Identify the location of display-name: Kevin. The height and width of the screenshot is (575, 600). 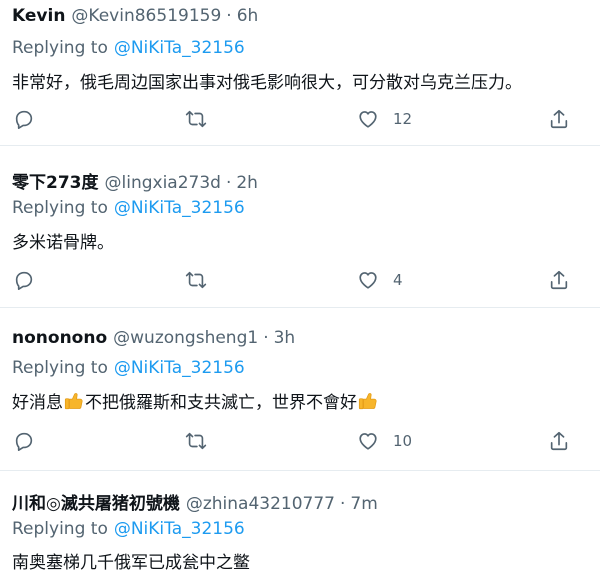
(38, 16).